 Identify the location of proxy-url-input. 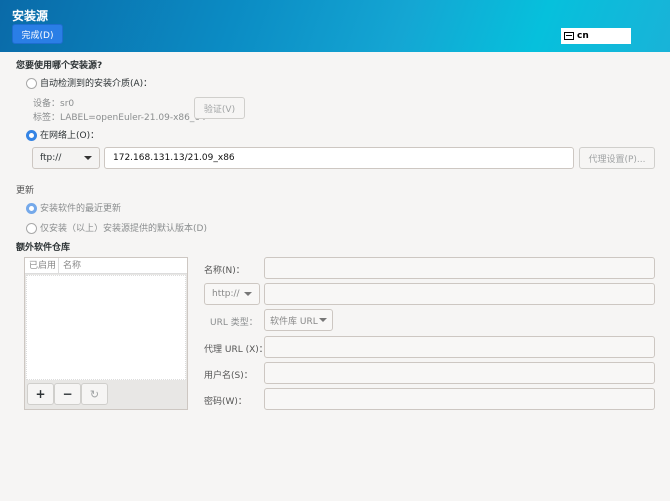
(459, 347).